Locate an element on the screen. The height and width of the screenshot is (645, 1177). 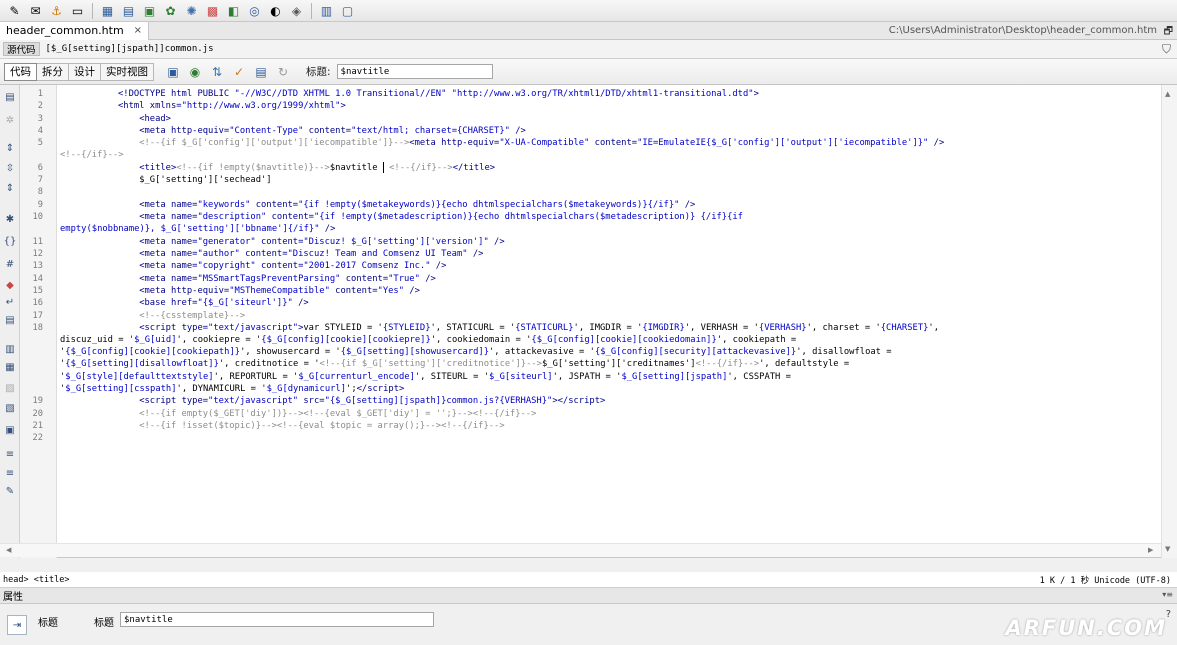
server-include-icon: ◧ is located at coordinates (233, 10).